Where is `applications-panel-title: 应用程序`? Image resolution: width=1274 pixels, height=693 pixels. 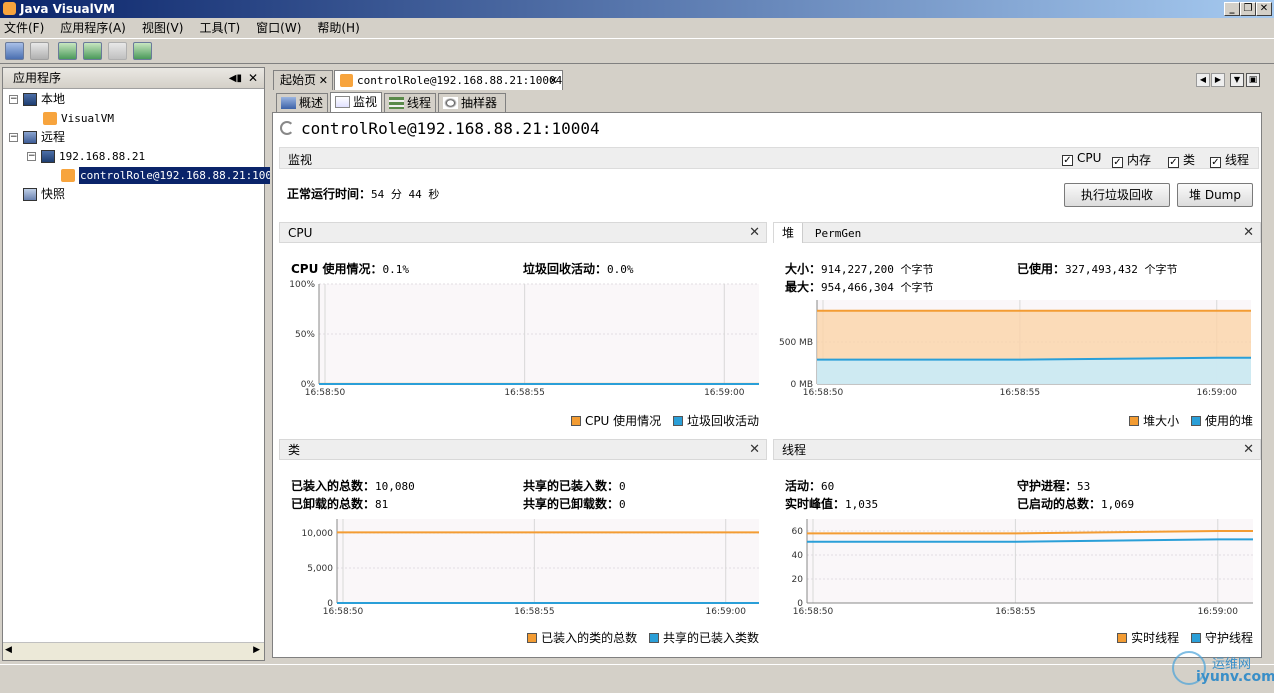 applications-panel-title: 应用程序 is located at coordinates (37, 78).